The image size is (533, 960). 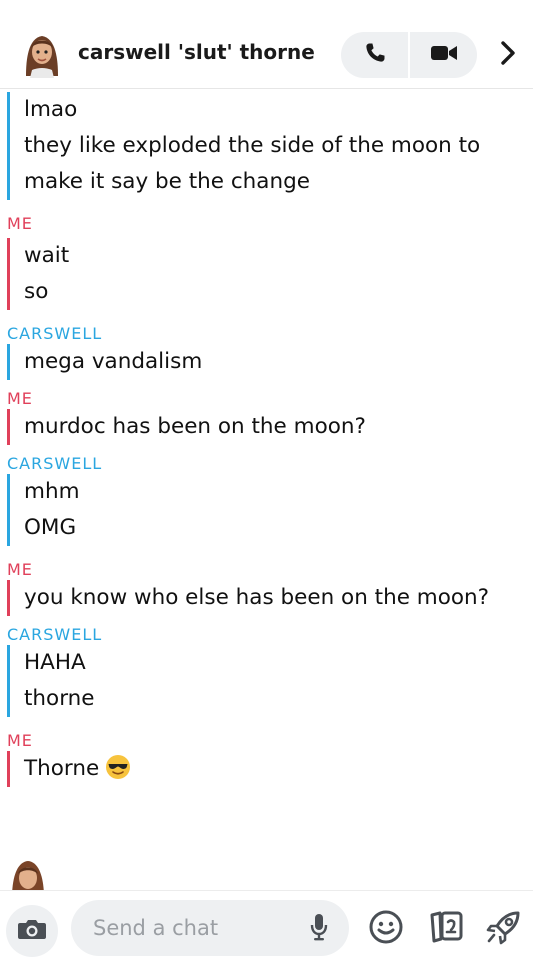 What do you see at coordinates (270, 274) in the screenshot?
I see `message-bubble: wait so` at bounding box center [270, 274].